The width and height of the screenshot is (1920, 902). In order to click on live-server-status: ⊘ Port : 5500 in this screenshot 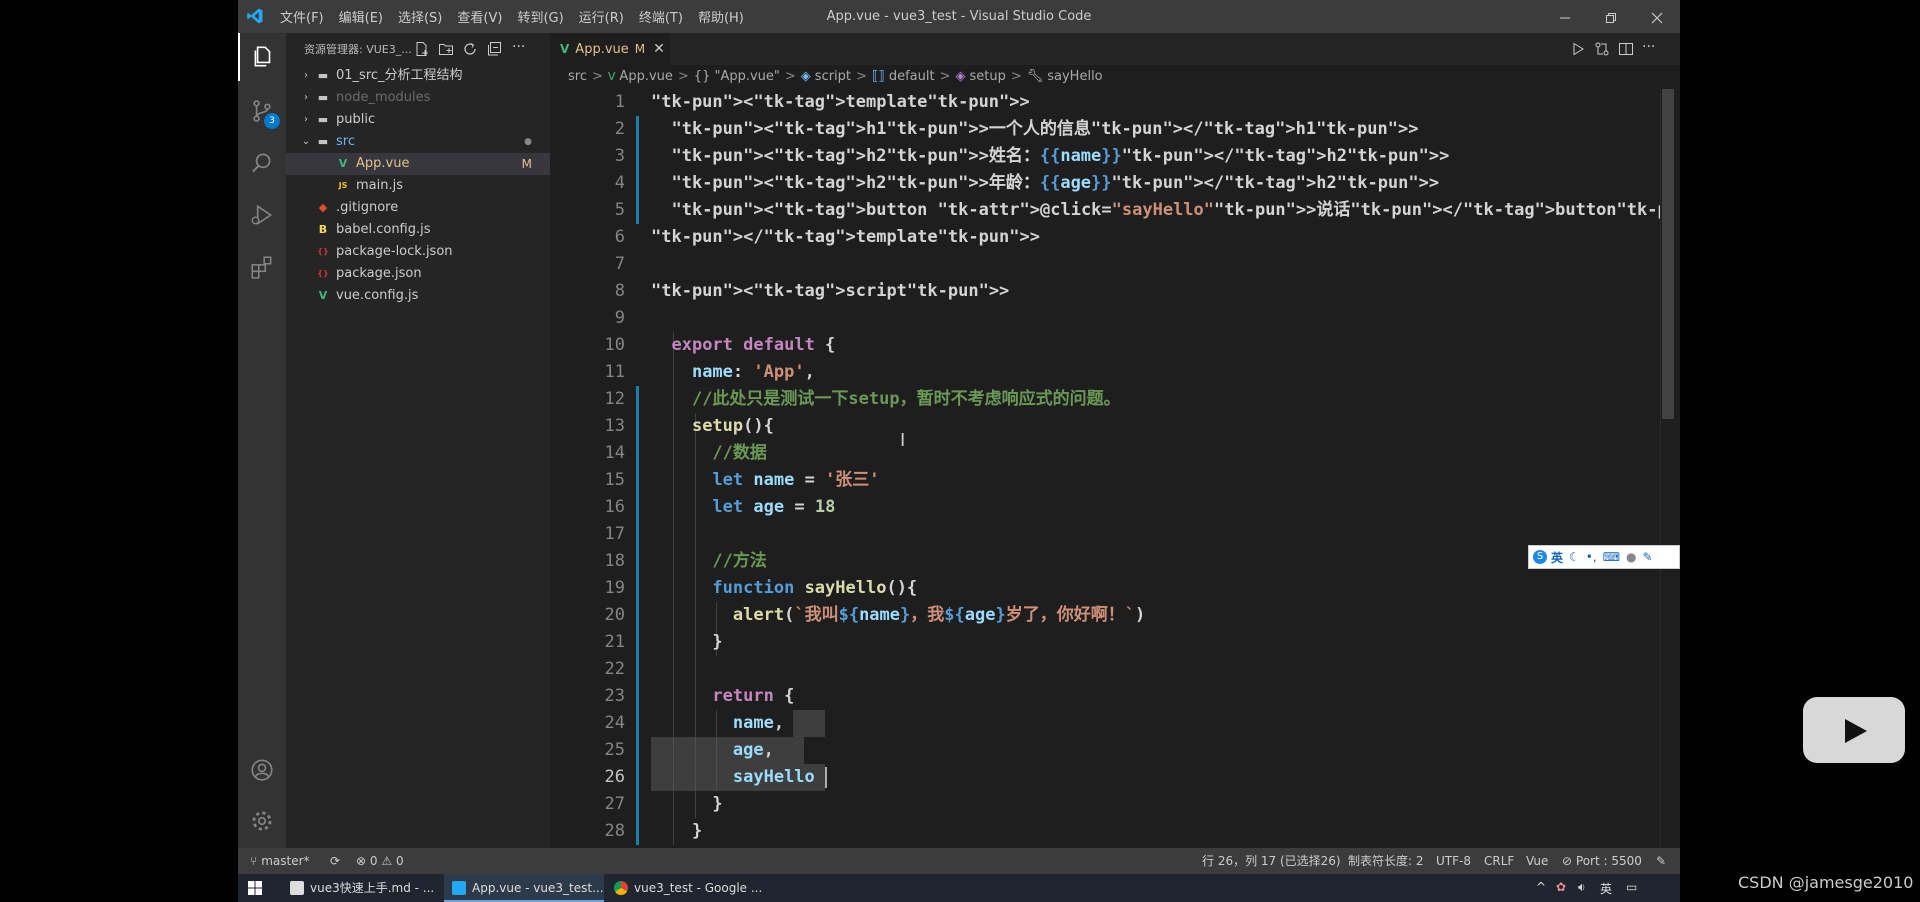, I will do `click(1602, 861)`.